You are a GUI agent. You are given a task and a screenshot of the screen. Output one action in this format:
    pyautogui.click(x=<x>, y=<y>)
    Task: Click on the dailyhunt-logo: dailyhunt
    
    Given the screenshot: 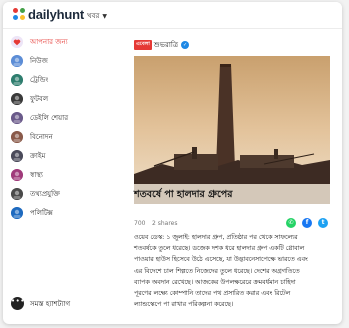 What is the action you would take?
    pyautogui.click(x=48, y=14)
    